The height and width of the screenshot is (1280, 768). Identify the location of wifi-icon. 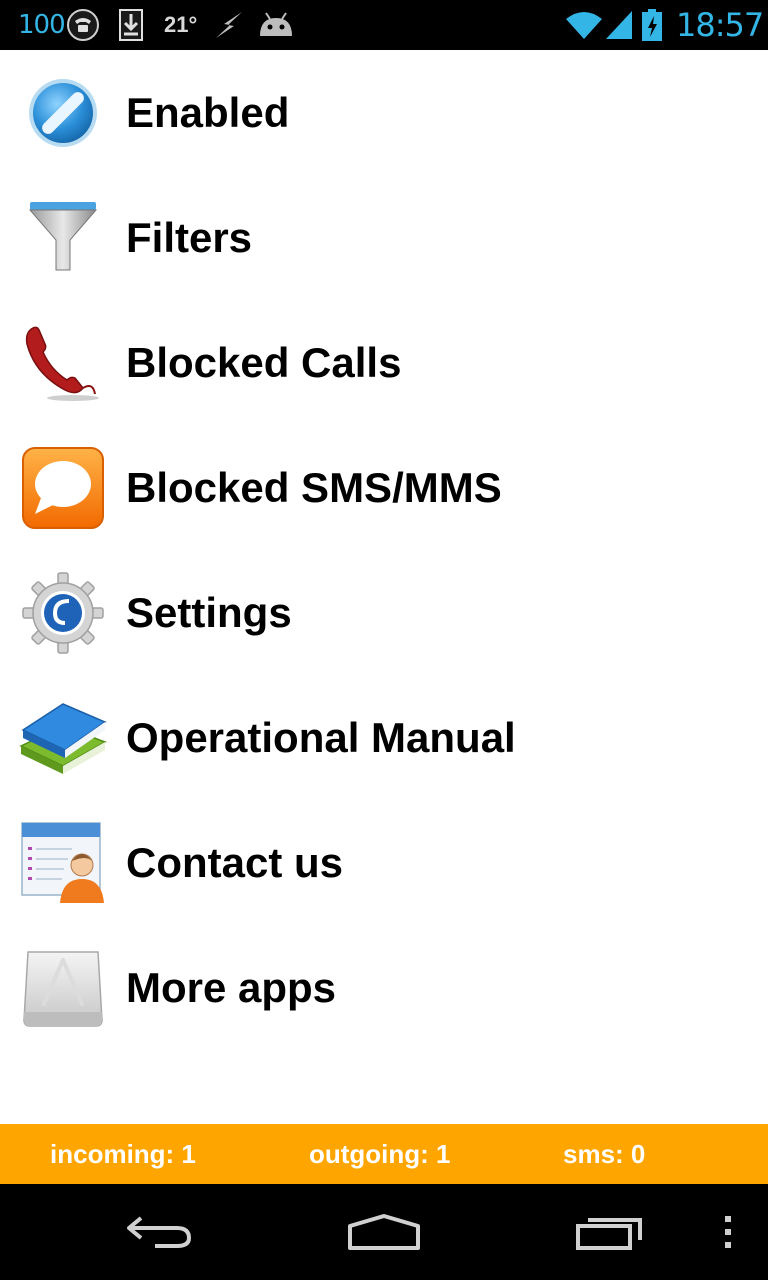
(584, 25).